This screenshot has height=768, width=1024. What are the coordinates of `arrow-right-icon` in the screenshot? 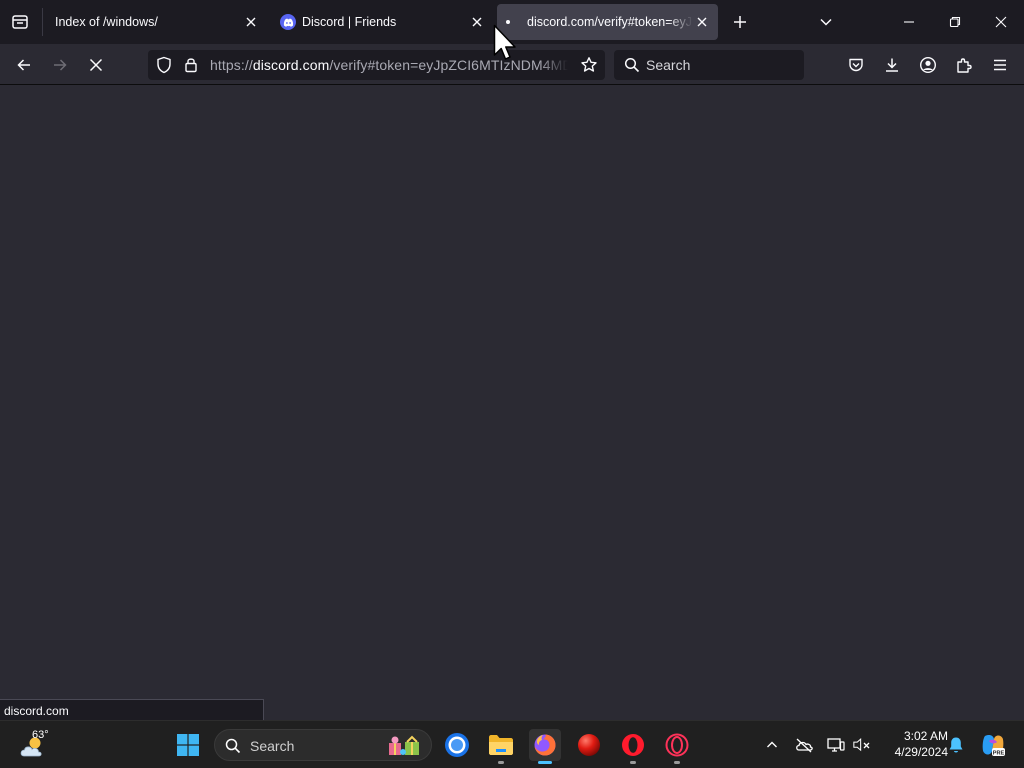 It's located at (60, 65).